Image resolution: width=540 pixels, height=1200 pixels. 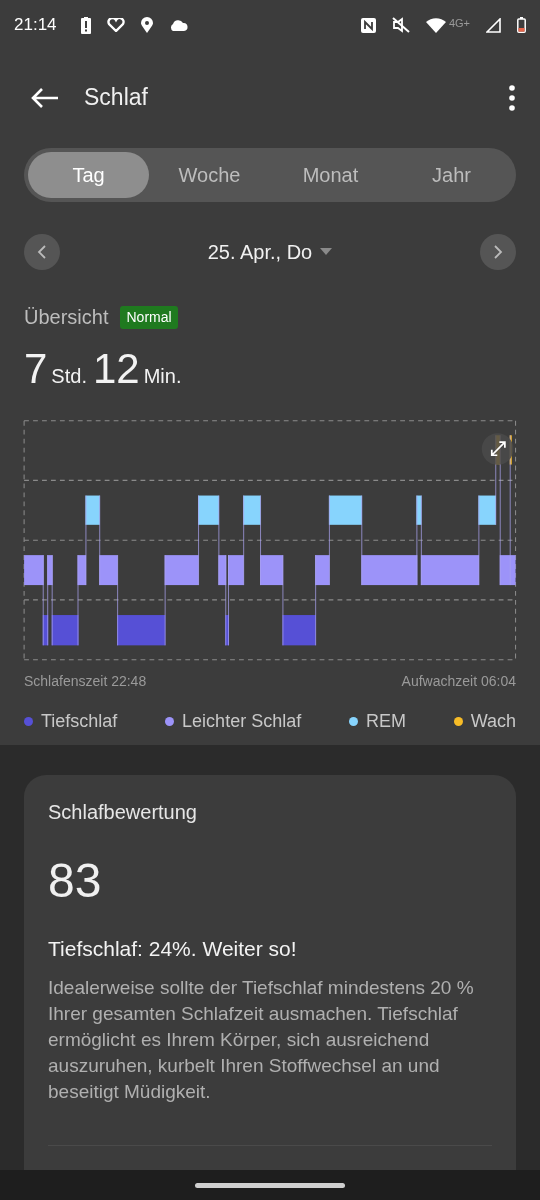 What do you see at coordinates (326, 252) in the screenshot?
I see `caret-icon` at bounding box center [326, 252].